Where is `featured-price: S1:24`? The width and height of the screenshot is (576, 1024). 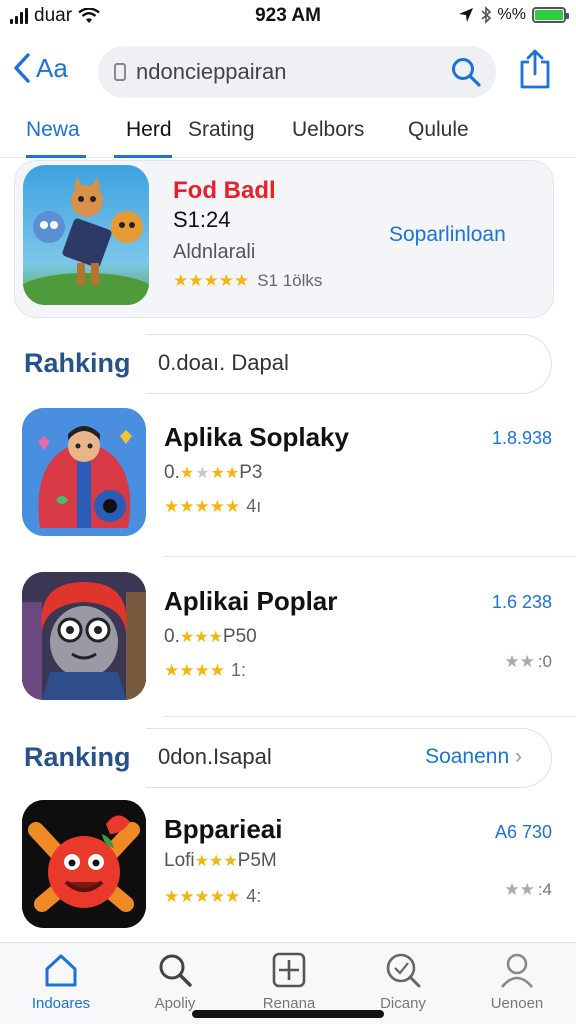 featured-price: S1:24 is located at coordinates (202, 219).